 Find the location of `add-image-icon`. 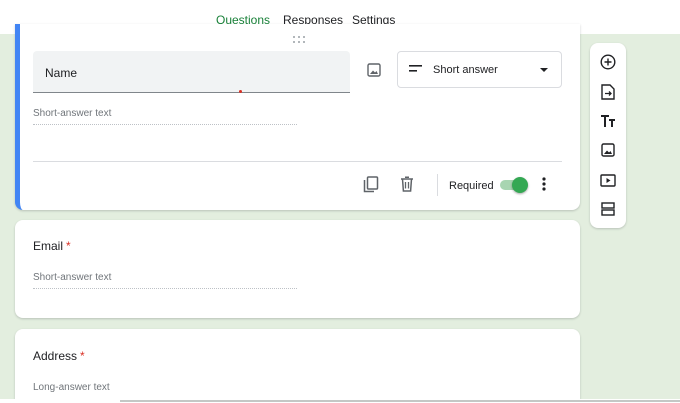

add-image-icon is located at coordinates (608, 150).